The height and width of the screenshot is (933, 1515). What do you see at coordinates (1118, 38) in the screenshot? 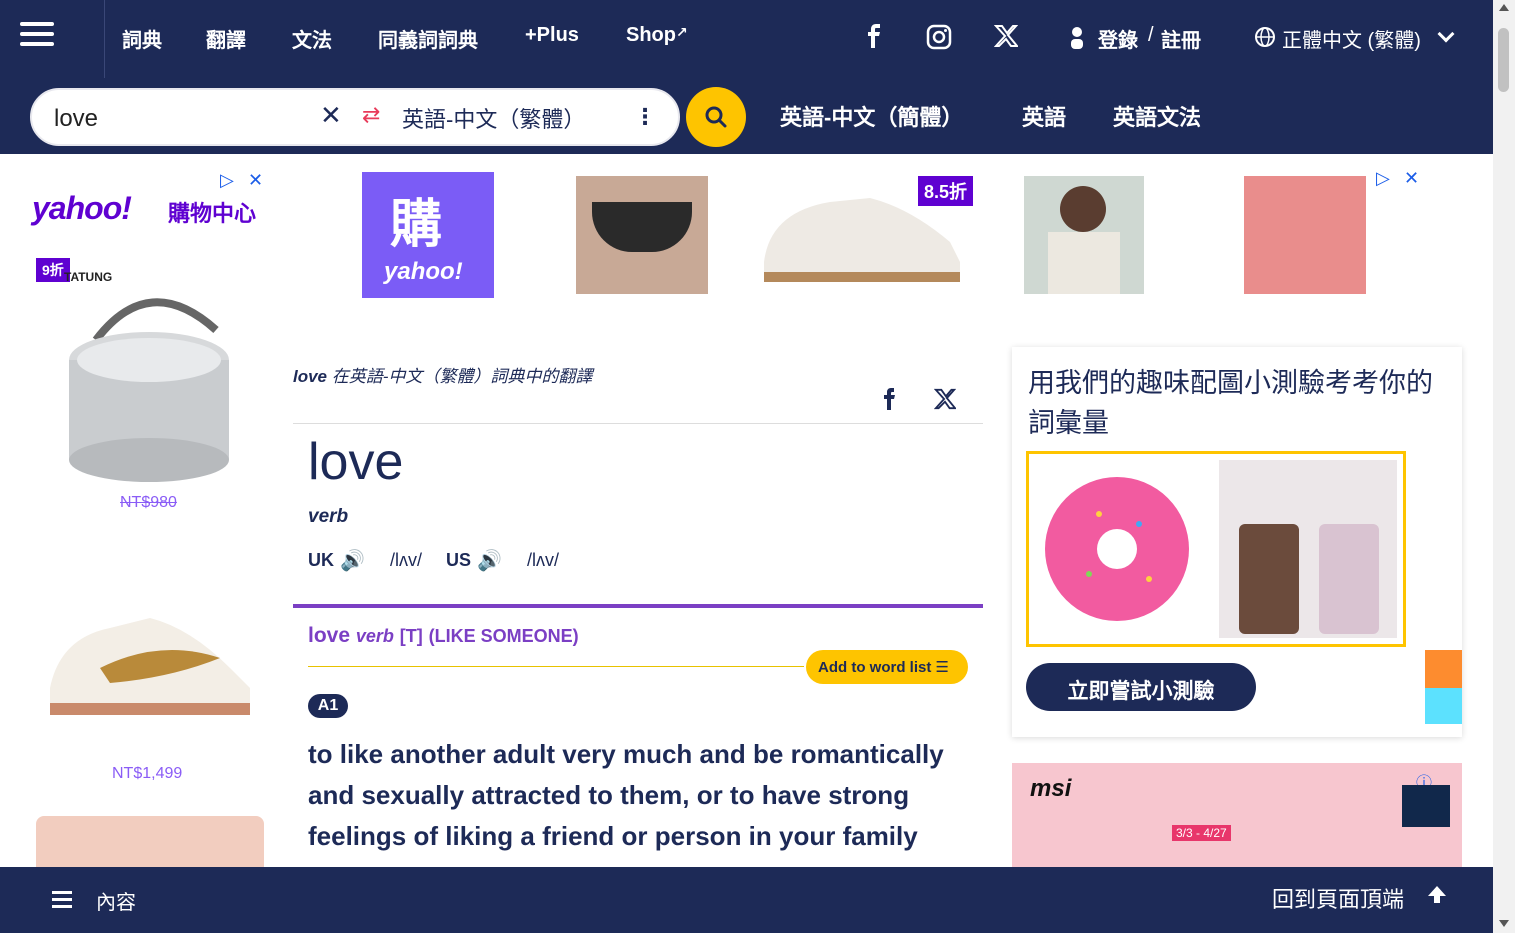
I see `login-link: 登錄` at bounding box center [1118, 38].